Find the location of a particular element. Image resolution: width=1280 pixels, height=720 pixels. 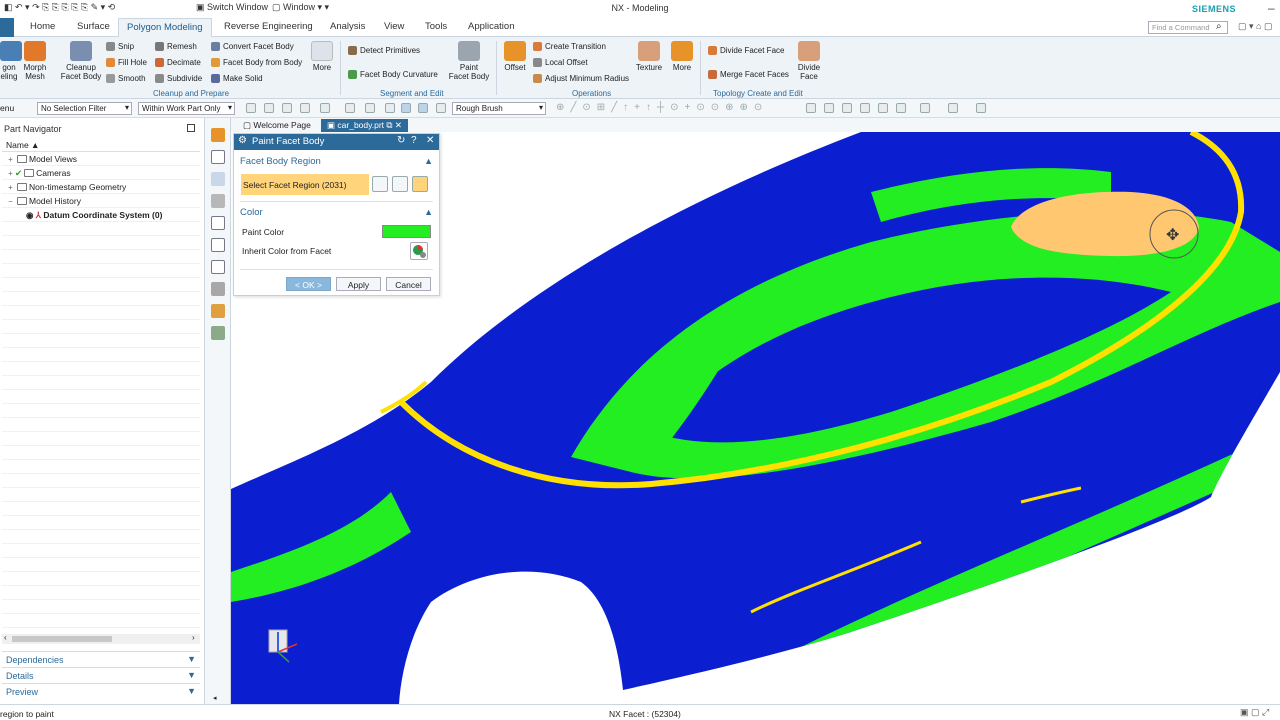

settings-icon is located at coordinates (218, 289).